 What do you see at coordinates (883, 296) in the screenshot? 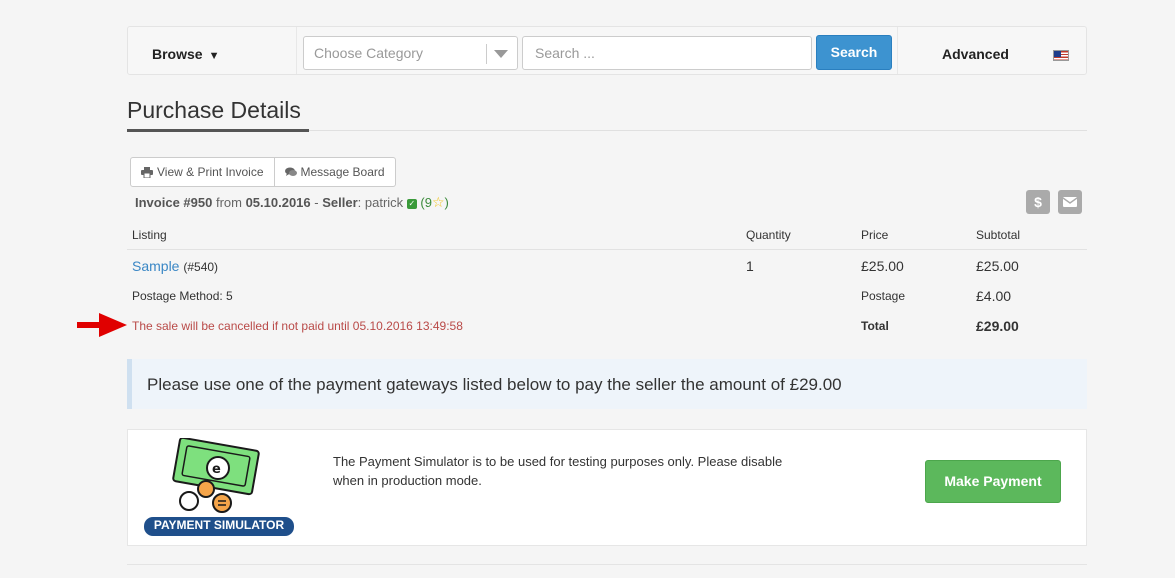
I see `postage-label: Postage` at bounding box center [883, 296].